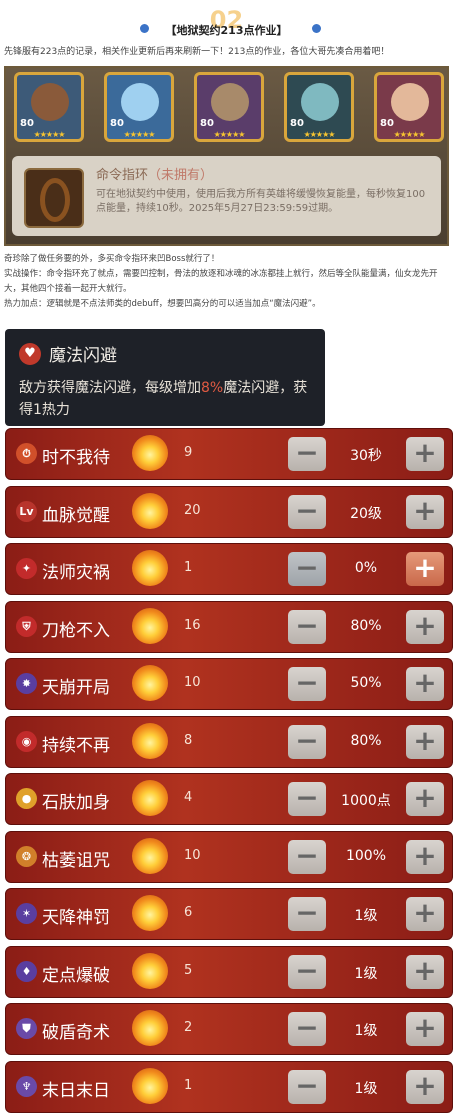  Describe the element at coordinates (230, 102) in the screenshot. I see `mage-hero-icon` at that location.